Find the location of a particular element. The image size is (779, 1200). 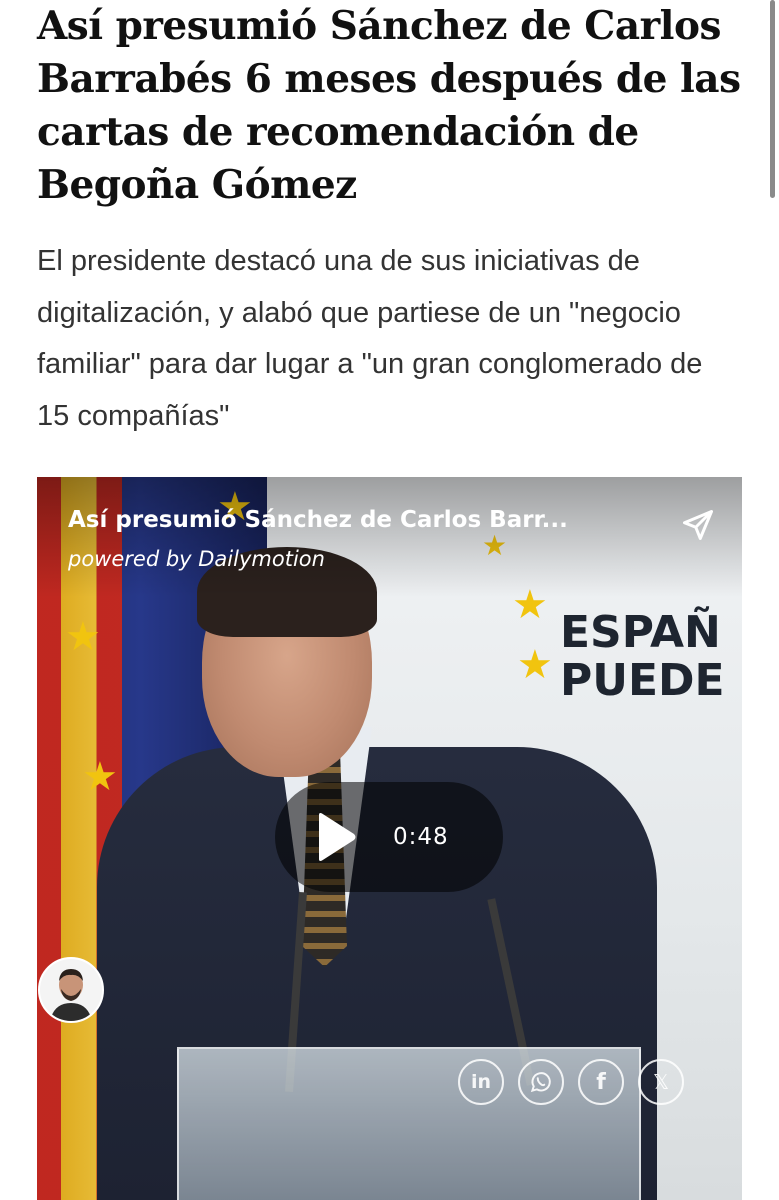

linkedin-icon: in is located at coordinates (481, 1082).